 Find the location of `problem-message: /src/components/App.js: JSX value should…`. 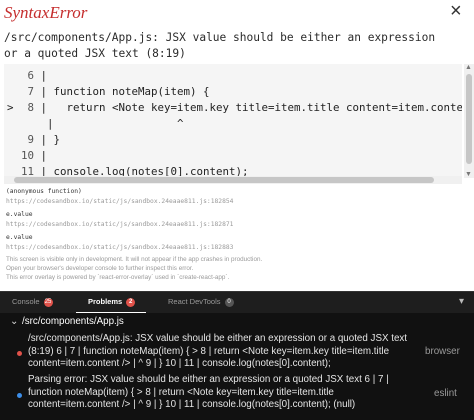

problem-message: /src/components/App.js: JSX value should… is located at coordinates (222, 352).